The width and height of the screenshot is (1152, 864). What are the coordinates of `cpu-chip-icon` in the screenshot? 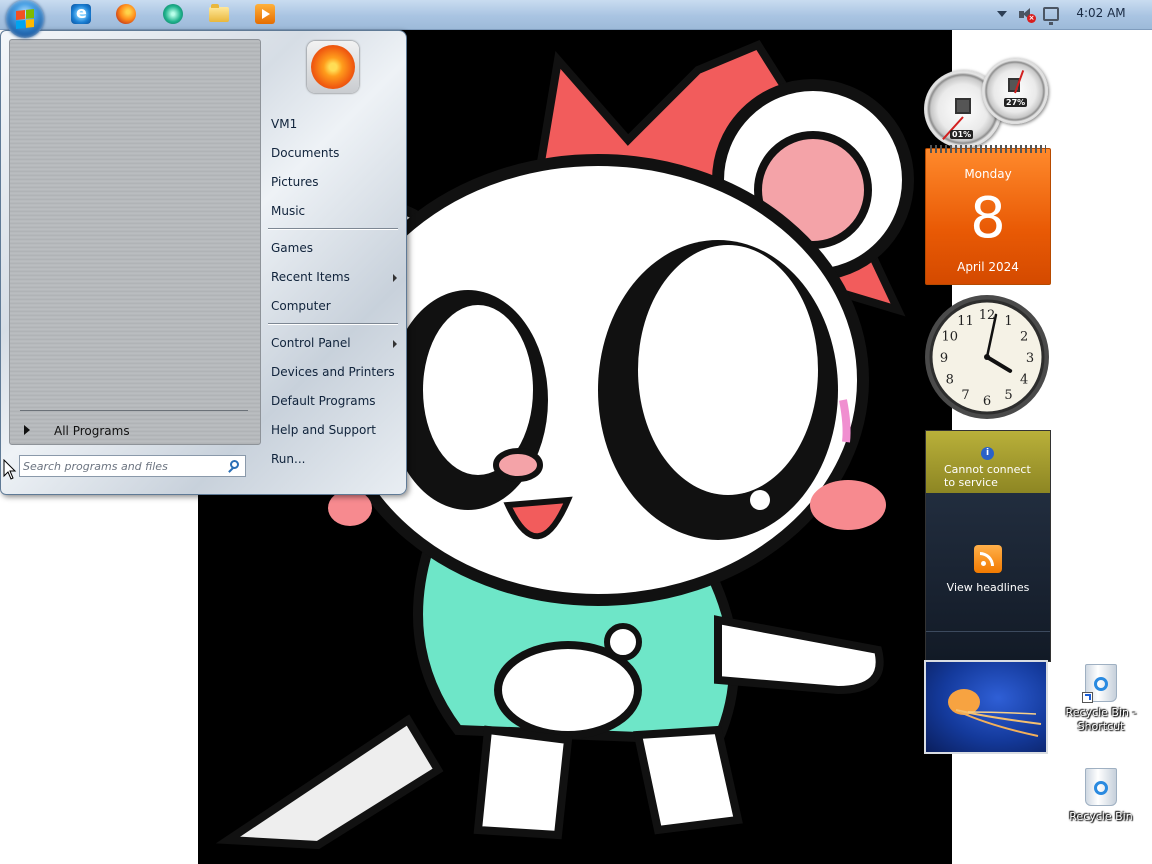 It's located at (963, 106).